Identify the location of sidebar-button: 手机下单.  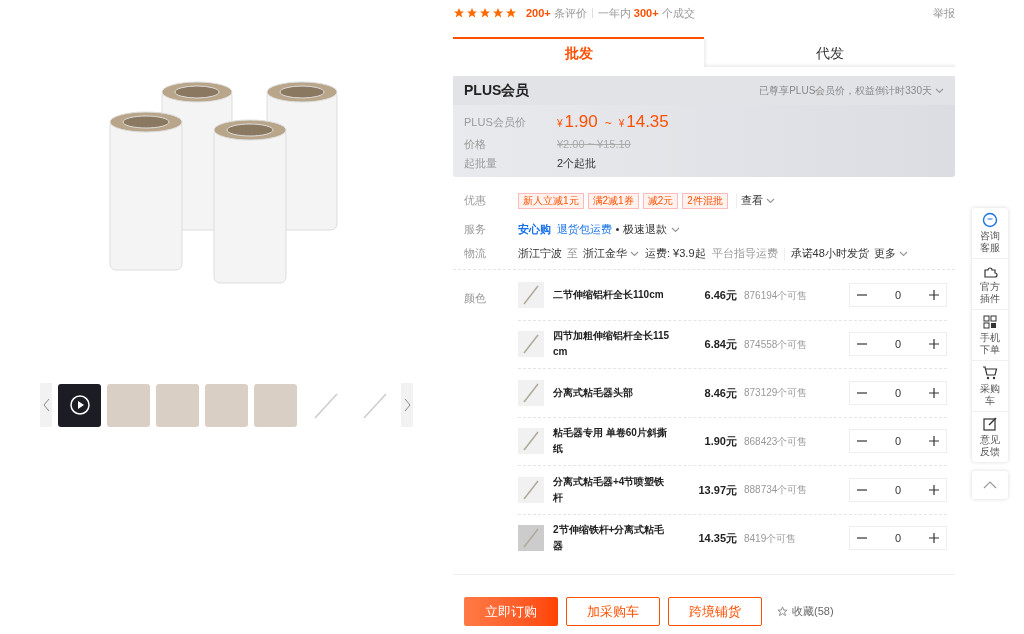
(989, 334).